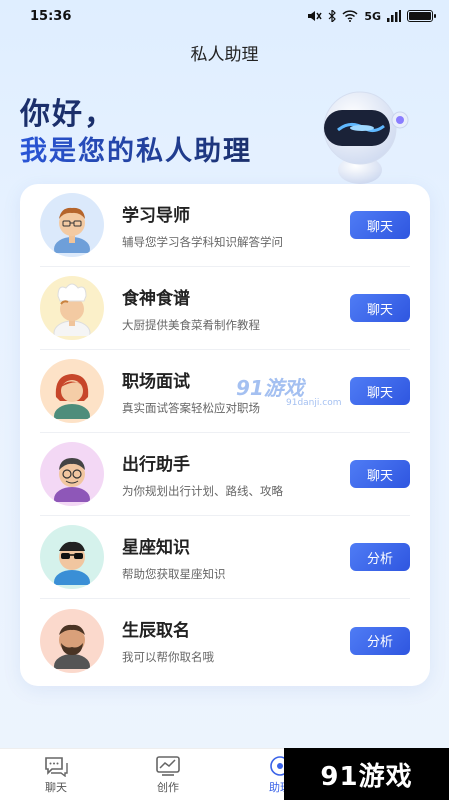 This screenshot has height=800, width=449. I want to click on naming-avatar-icon, so click(72, 646).